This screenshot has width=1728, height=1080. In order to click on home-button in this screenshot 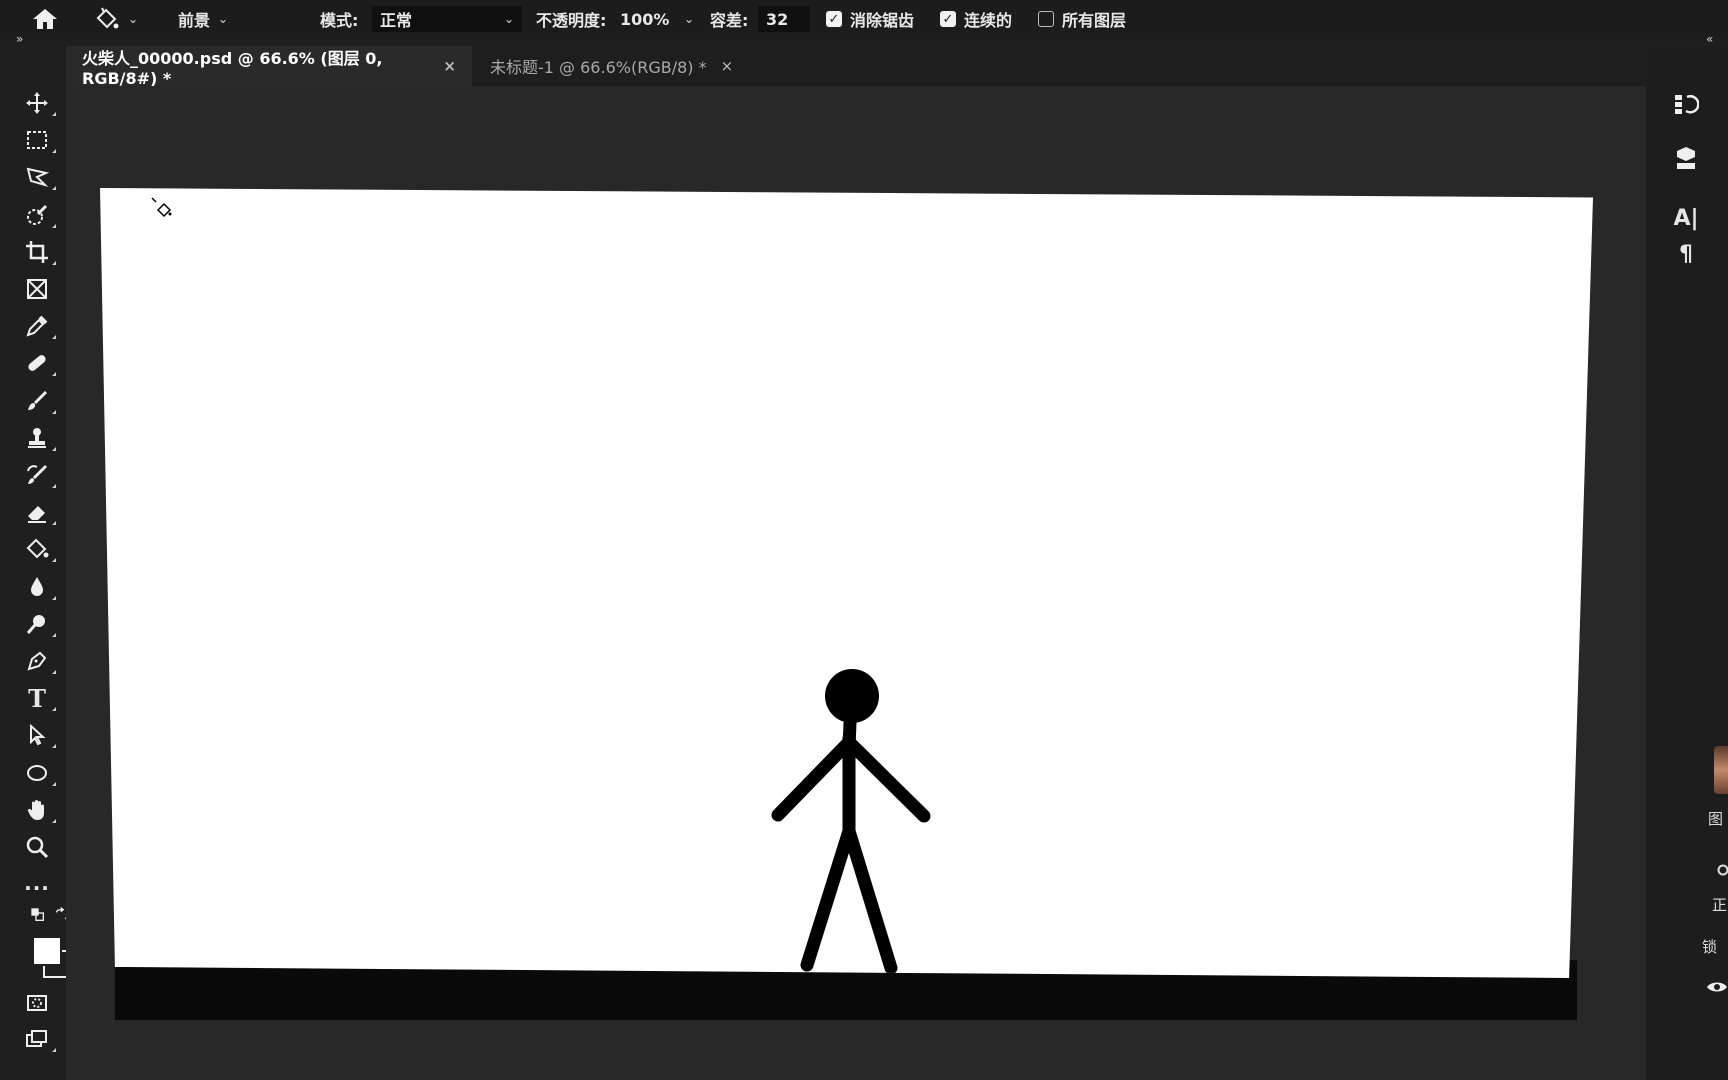, I will do `click(45, 19)`.